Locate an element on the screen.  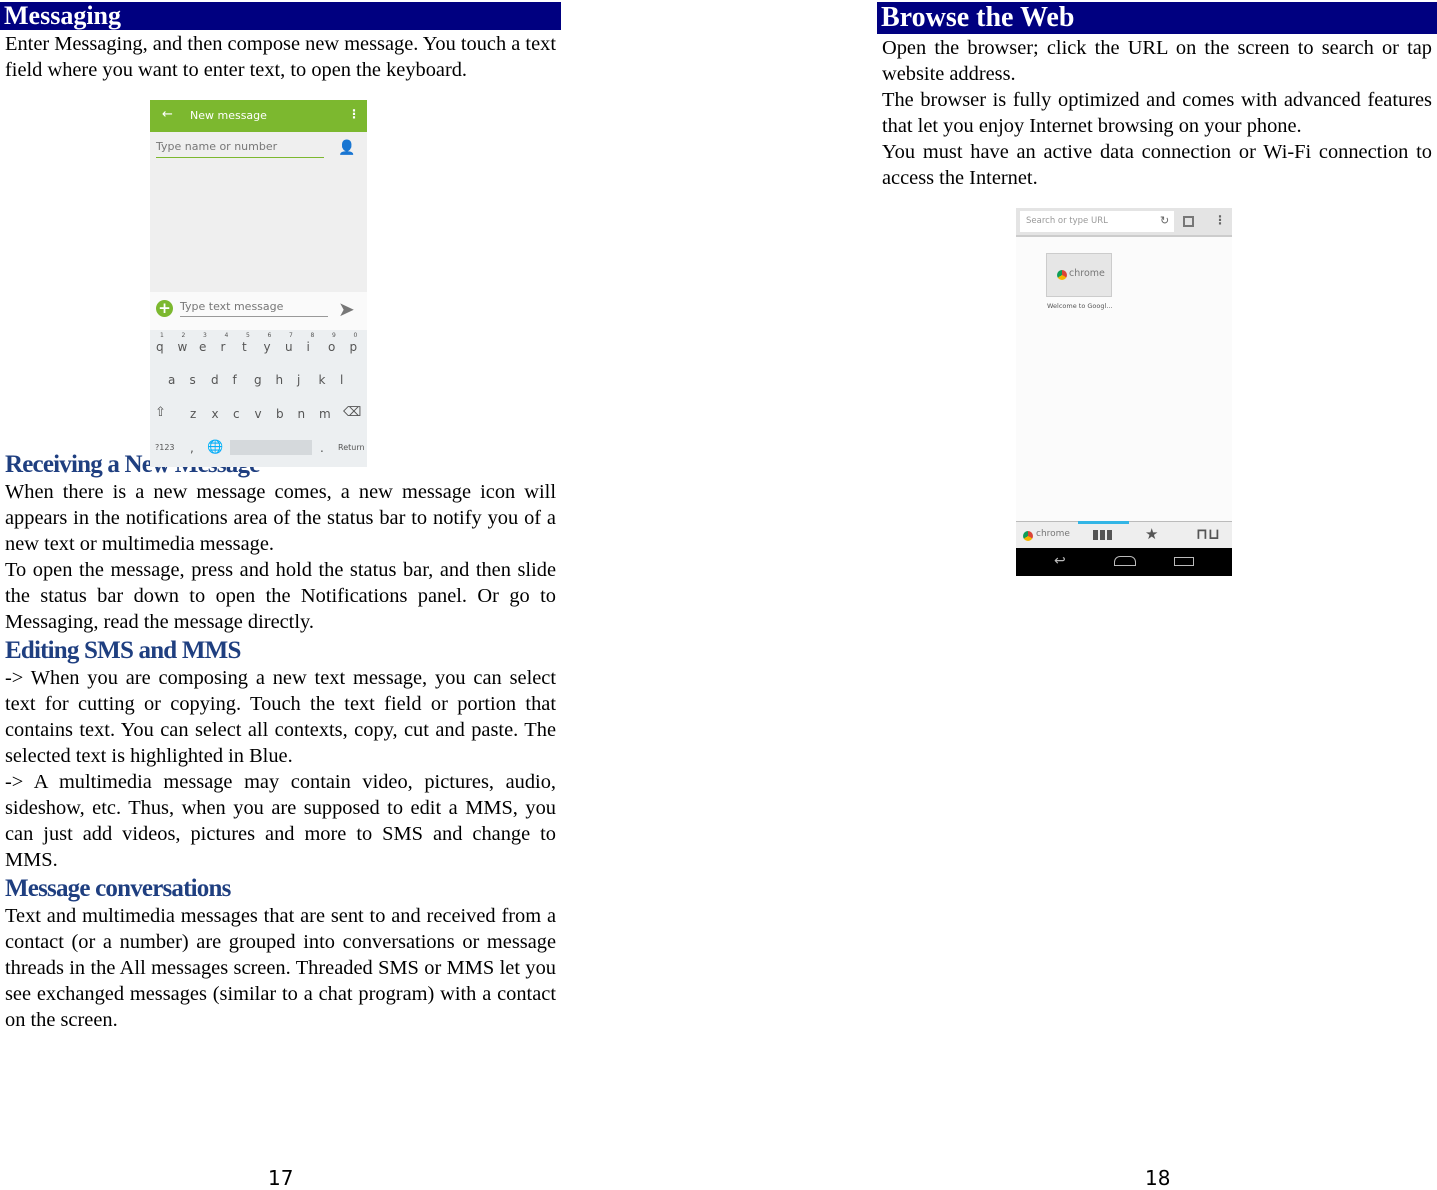
return-key: Return is located at coordinates (351, 447).